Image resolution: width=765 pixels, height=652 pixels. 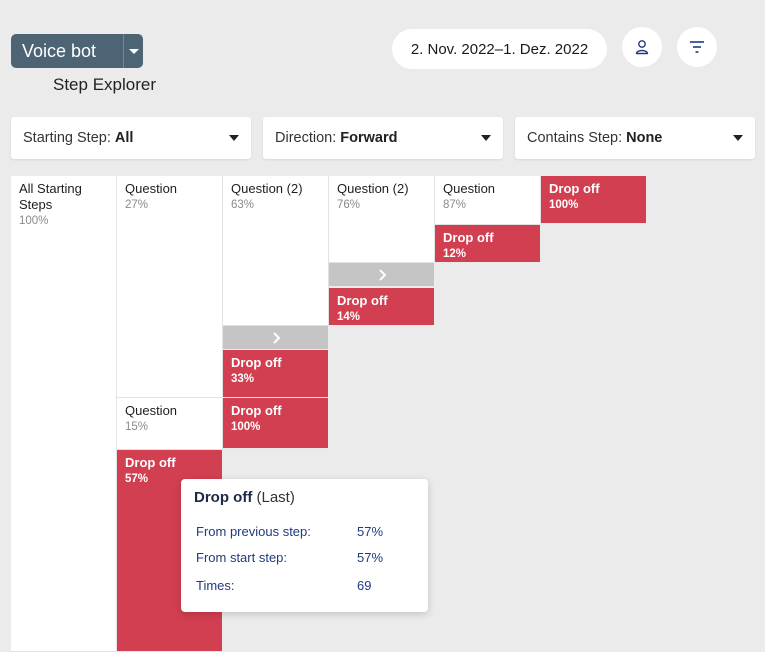 I want to click on tooltip-title: Drop off (Last), so click(x=304, y=497).